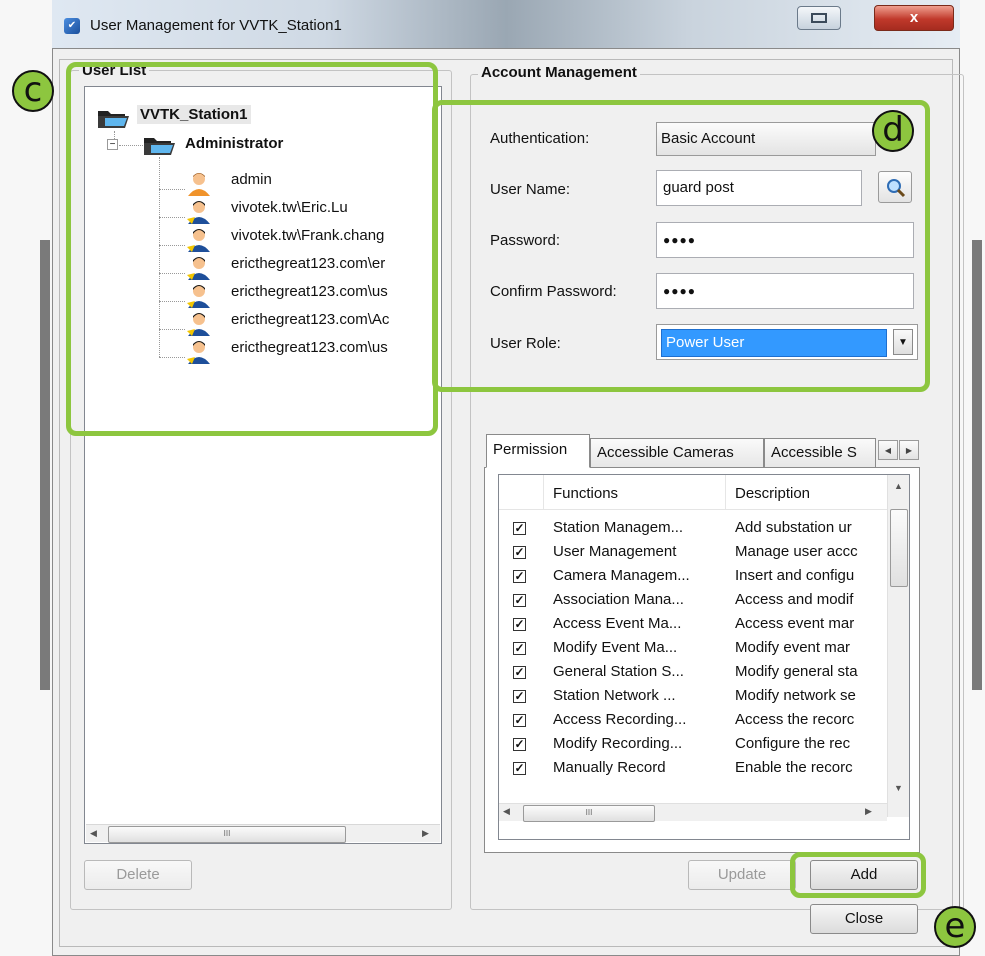 The width and height of the screenshot is (985, 956). What do you see at coordinates (795, 695) in the screenshot?
I see `permission-description: Modify network se` at bounding box center [795, 695].